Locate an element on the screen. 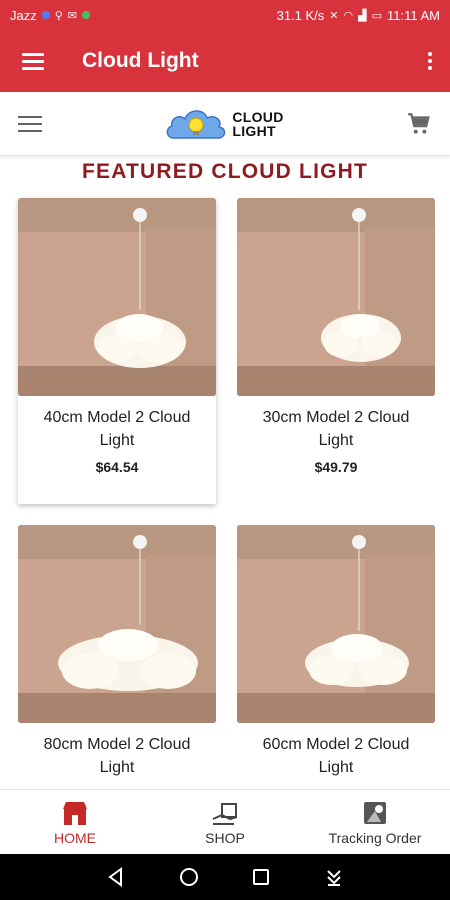 This screenshot has width=450, height=900. notification-pull-icon is located at coordinates (334, 877).